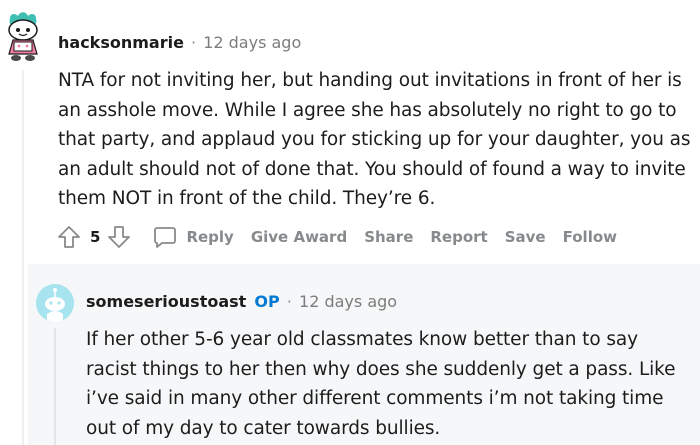 This screenshot has width=700, height=445. What do you see at coordinates (388, 237) in the screenshot?
I see `share-button: Share` at bounding box center [388, 237].